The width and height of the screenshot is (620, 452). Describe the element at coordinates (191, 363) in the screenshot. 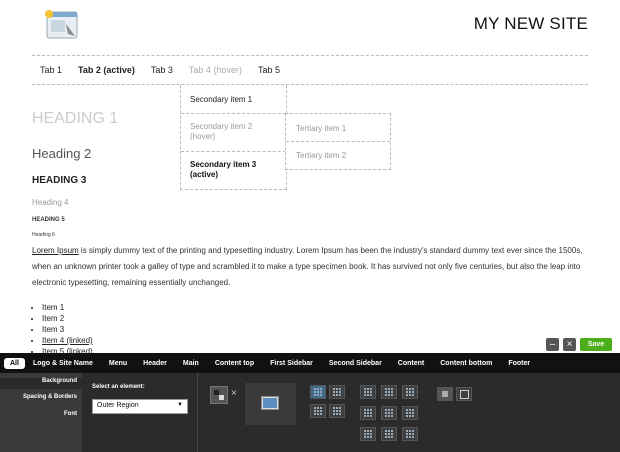

I see `nav-main: Main` at that location.